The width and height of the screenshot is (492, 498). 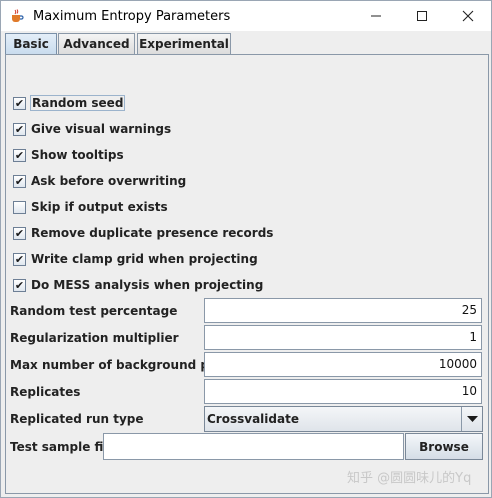 I want to click on checkbox-mess-analysis: ✔ Do MESS analysis when projecting, so click(x=138, y=285).